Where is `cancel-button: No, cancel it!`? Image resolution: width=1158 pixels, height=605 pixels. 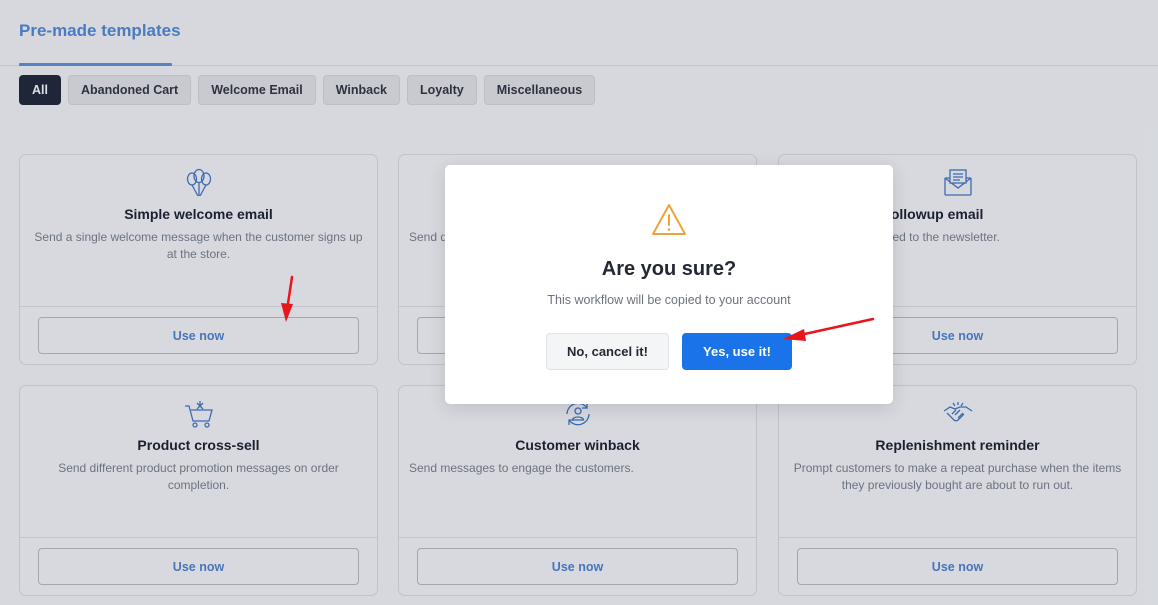
cancel-button: No, cancel it! is located at coordinates (607, 351).